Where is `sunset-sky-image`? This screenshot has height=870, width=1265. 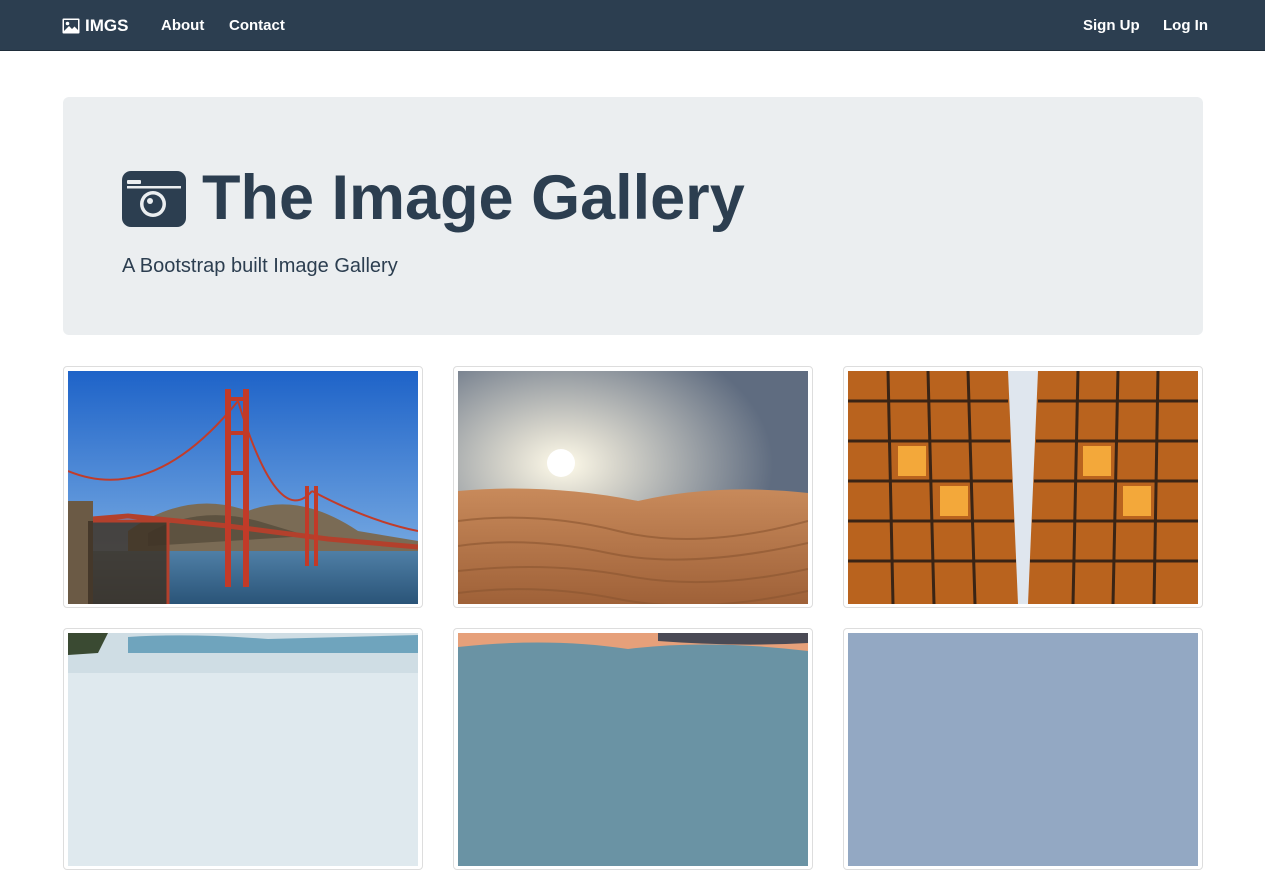
sunset-sky-image is located at coordinates (633, 749).